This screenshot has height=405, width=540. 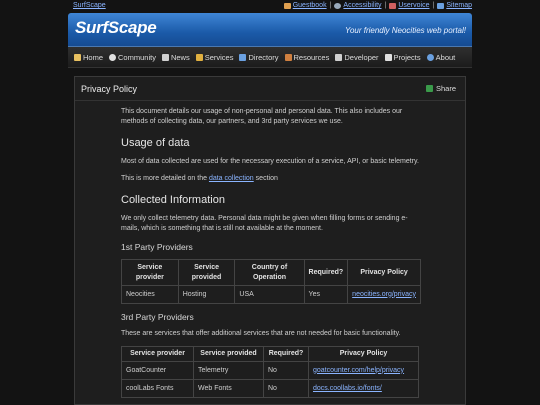 I want to click on uservoice-link: Uservoice, so click(x=409, y=5).